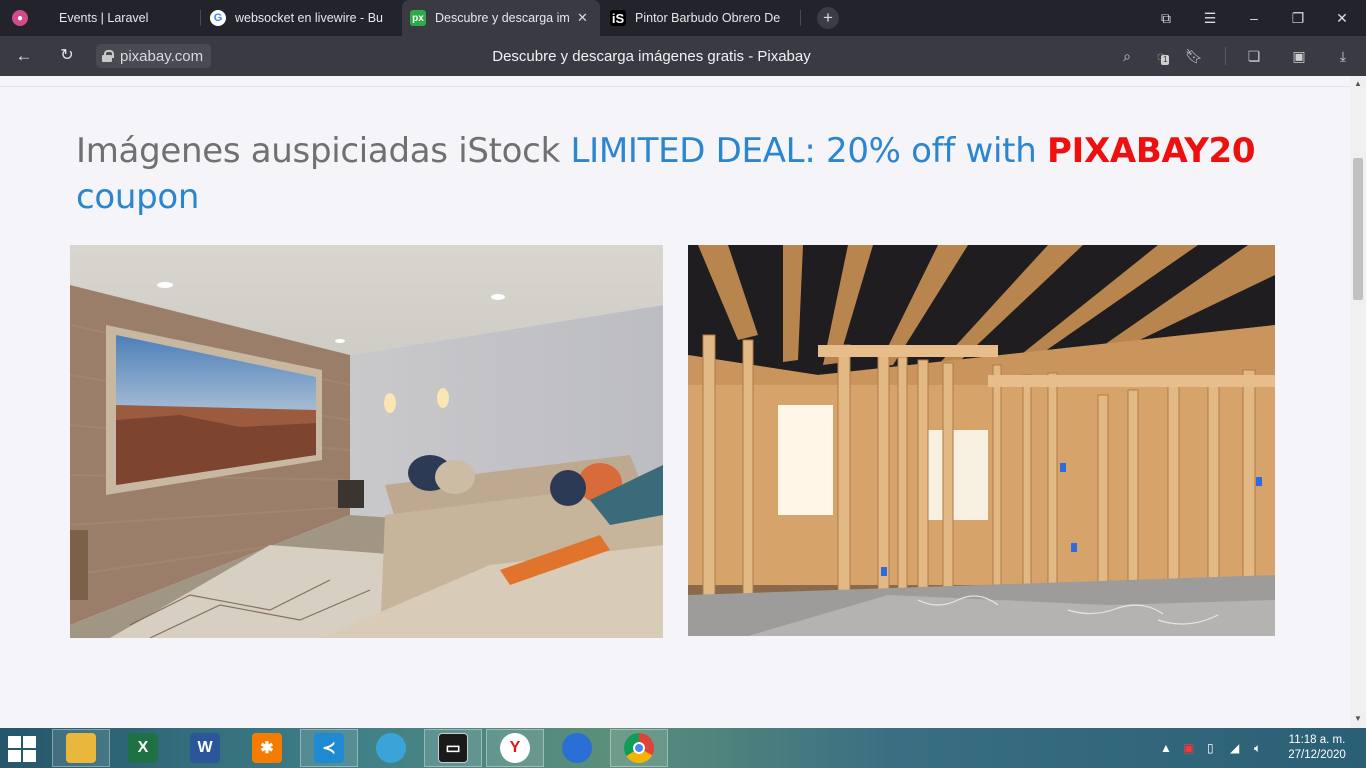 The width and height of the screenshot is (1366, 768). Describe the element at coordinates (1358, 402) in the screenshot. I see `vertical-scrollbar: ▲ ▼` at that location.